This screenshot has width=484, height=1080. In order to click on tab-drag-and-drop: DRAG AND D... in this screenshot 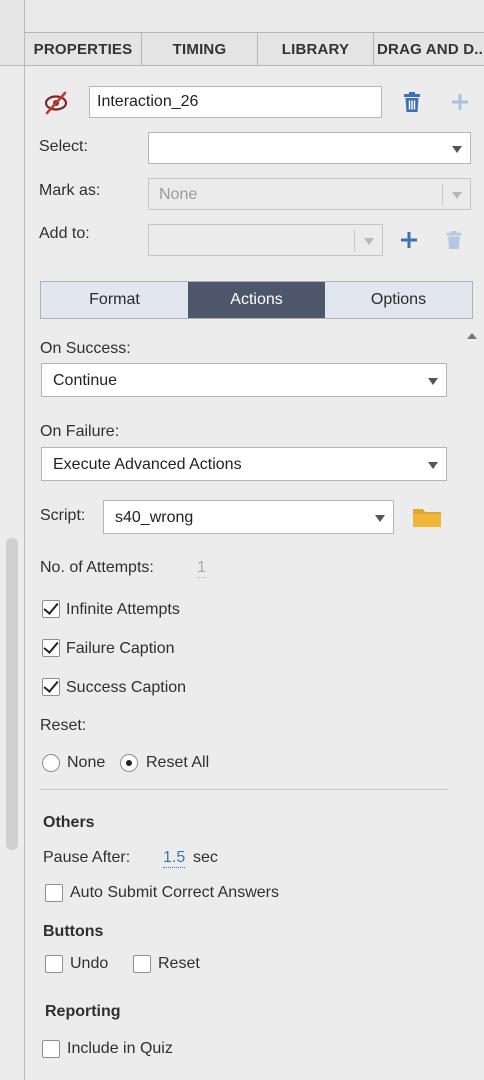, I will do `click(428, 49)`.